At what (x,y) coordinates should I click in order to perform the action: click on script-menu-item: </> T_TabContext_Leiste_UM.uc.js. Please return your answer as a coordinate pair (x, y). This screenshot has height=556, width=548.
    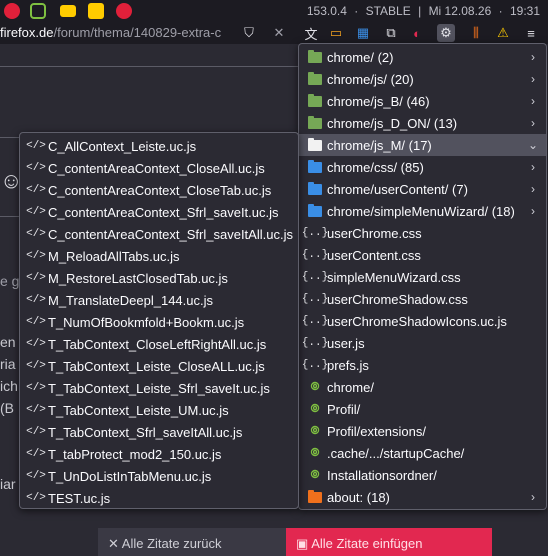
    Looking at the image, I should click on (159, 410).